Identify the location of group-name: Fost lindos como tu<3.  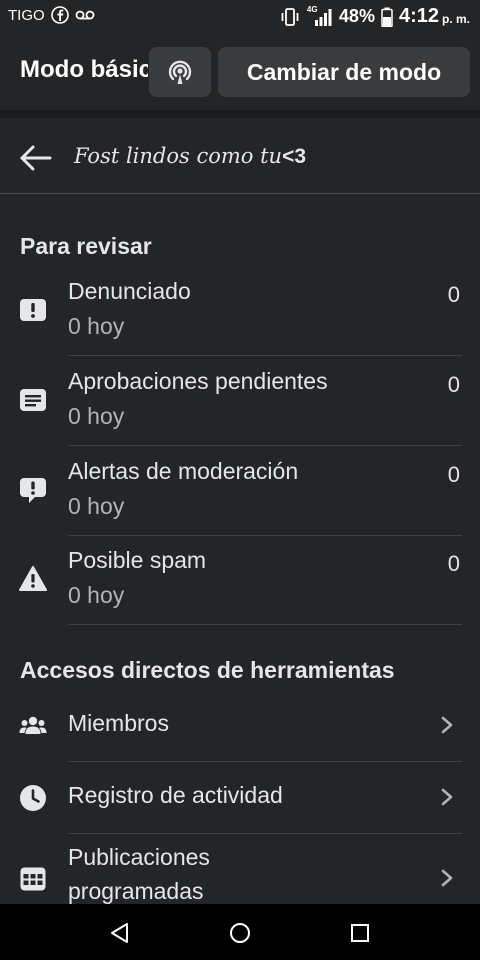
(190, 156).